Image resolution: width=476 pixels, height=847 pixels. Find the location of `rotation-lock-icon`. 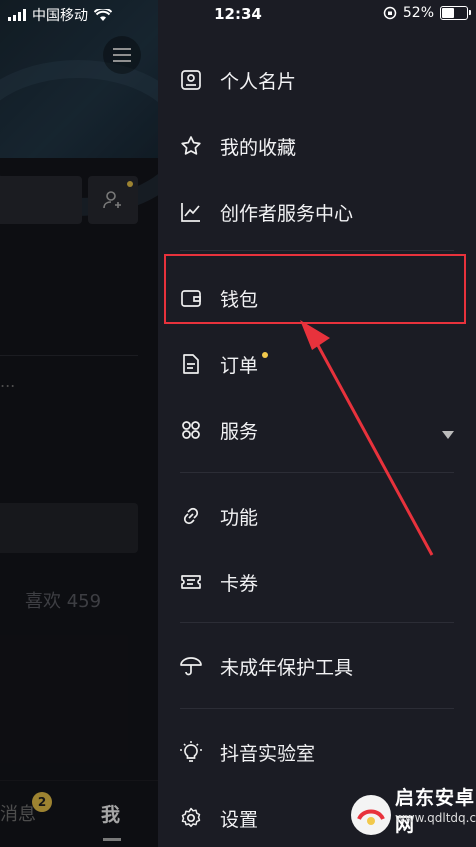

rotation-lock-icon is located at coordinates (390, 13).